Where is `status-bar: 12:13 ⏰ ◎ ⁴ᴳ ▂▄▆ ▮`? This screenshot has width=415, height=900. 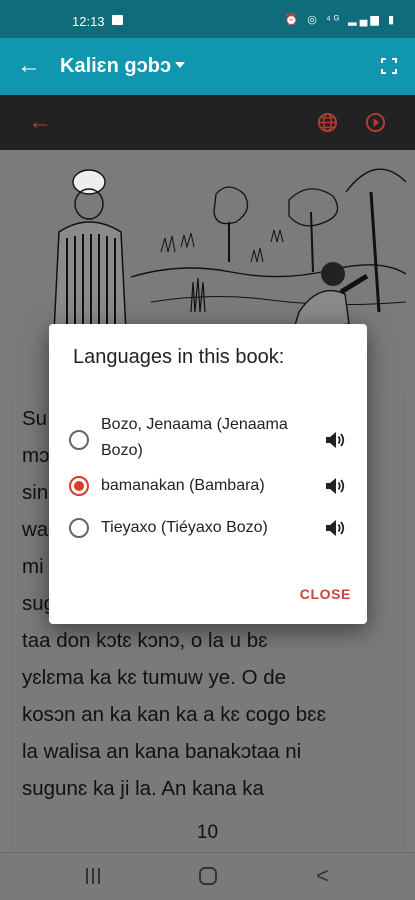
status-bar: 12:13 ⏰ ◎ ⁴ᴳ ▂▄▆ ▮ is located at coordinates (207, 19).